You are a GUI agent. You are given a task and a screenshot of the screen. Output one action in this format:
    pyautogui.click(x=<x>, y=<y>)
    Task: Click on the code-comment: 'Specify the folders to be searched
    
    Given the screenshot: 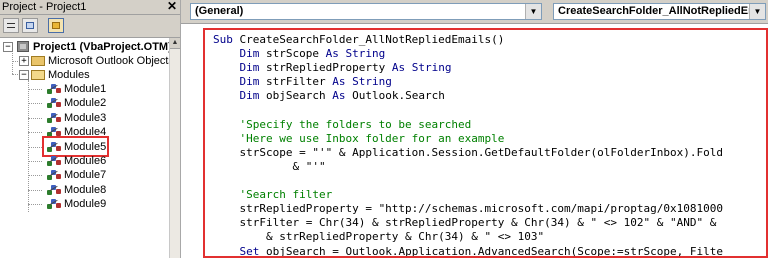 What is the action you would take?
    pyautogui.click(x=342, y=124)
    